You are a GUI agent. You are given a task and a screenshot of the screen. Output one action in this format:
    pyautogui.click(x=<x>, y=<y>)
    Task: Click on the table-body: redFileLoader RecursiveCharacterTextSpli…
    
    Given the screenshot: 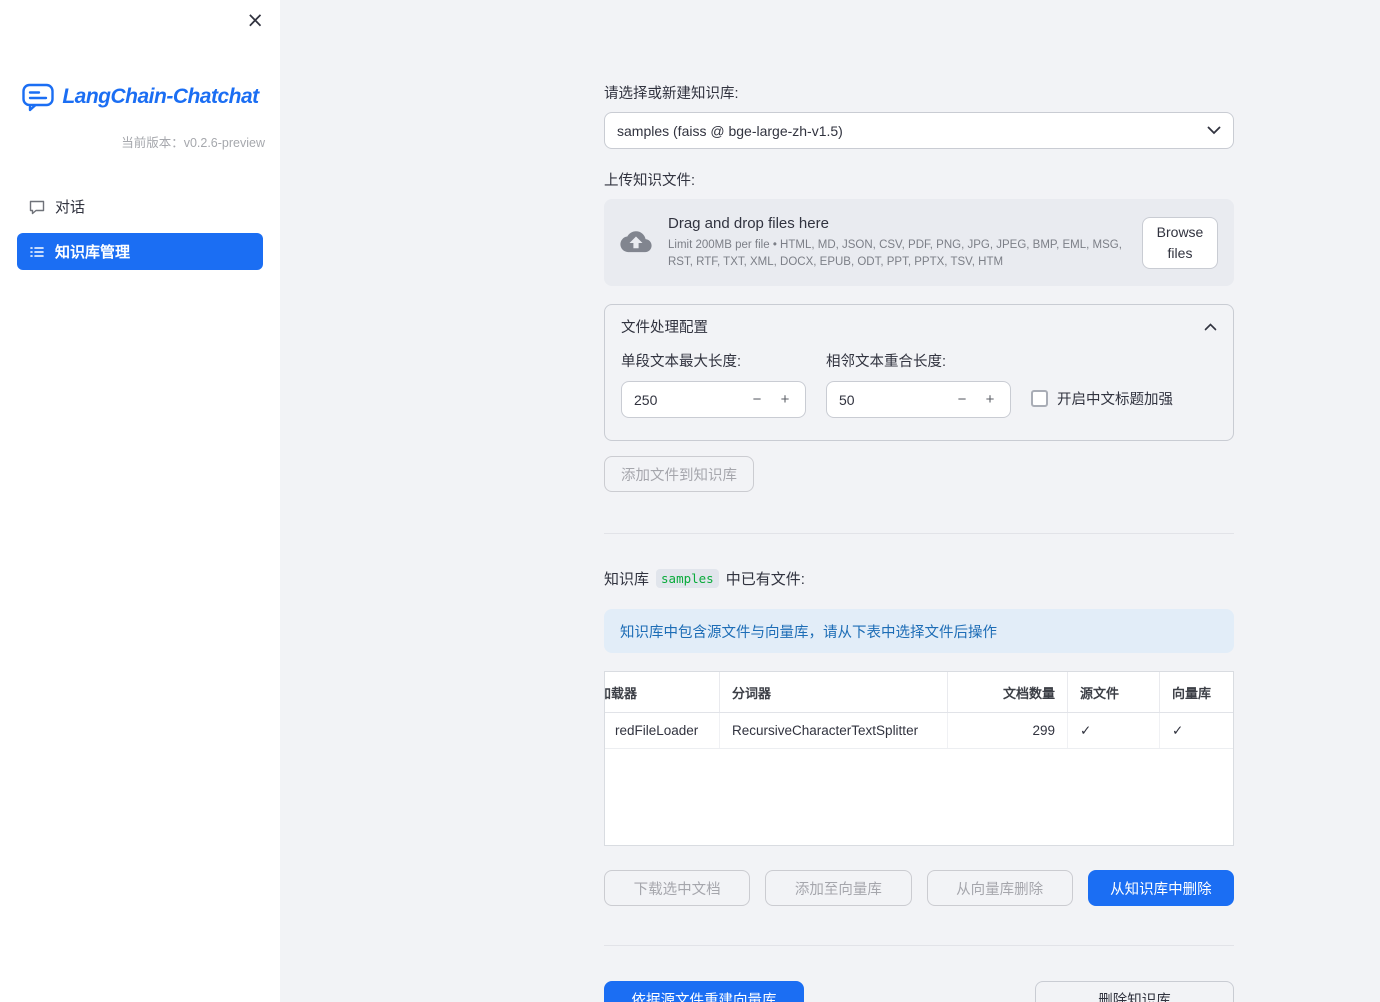 What is the action you would take?
    pyautogui.click(x=919, y=731)
    